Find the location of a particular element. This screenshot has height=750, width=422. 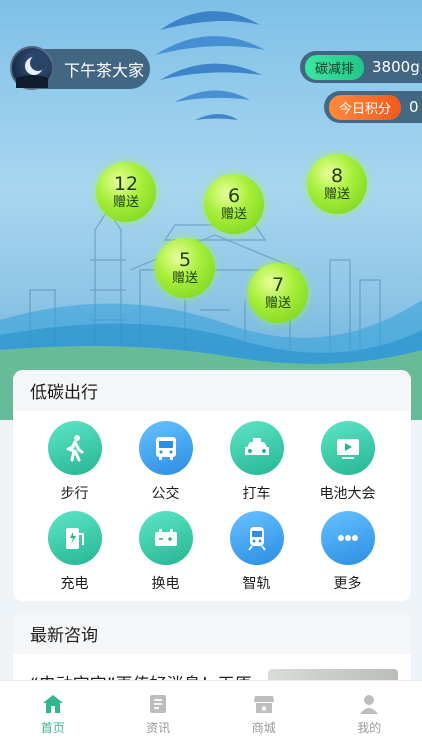

service-battery-conference: 电池大会 is located at coordinates (347, 466).